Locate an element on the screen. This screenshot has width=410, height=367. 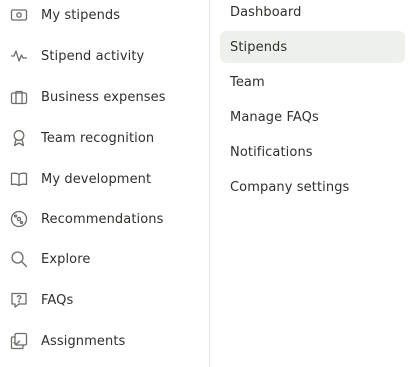
activity-icon is located at coordinates (19, 56).